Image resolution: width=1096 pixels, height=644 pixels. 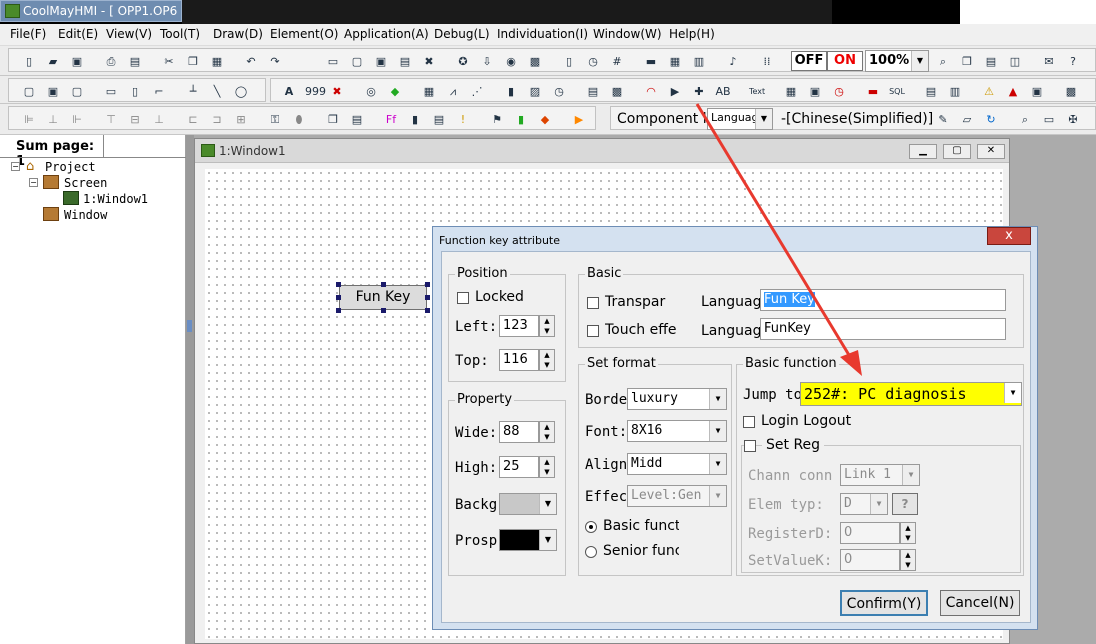 What do you see at coordinates (851, 363) in the screenshot?
I see `arrow-head` at bounding box center [851, 363].